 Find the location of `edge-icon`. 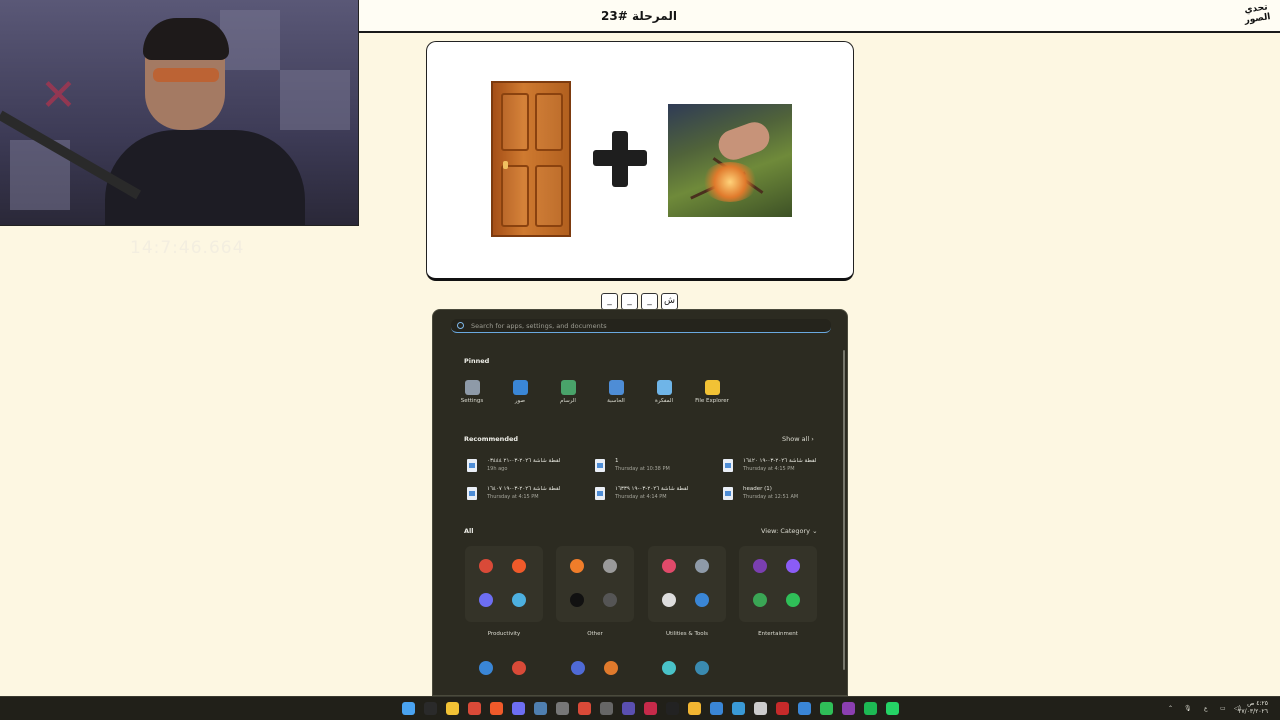

edge-icon is located at coordinates (826, 708).